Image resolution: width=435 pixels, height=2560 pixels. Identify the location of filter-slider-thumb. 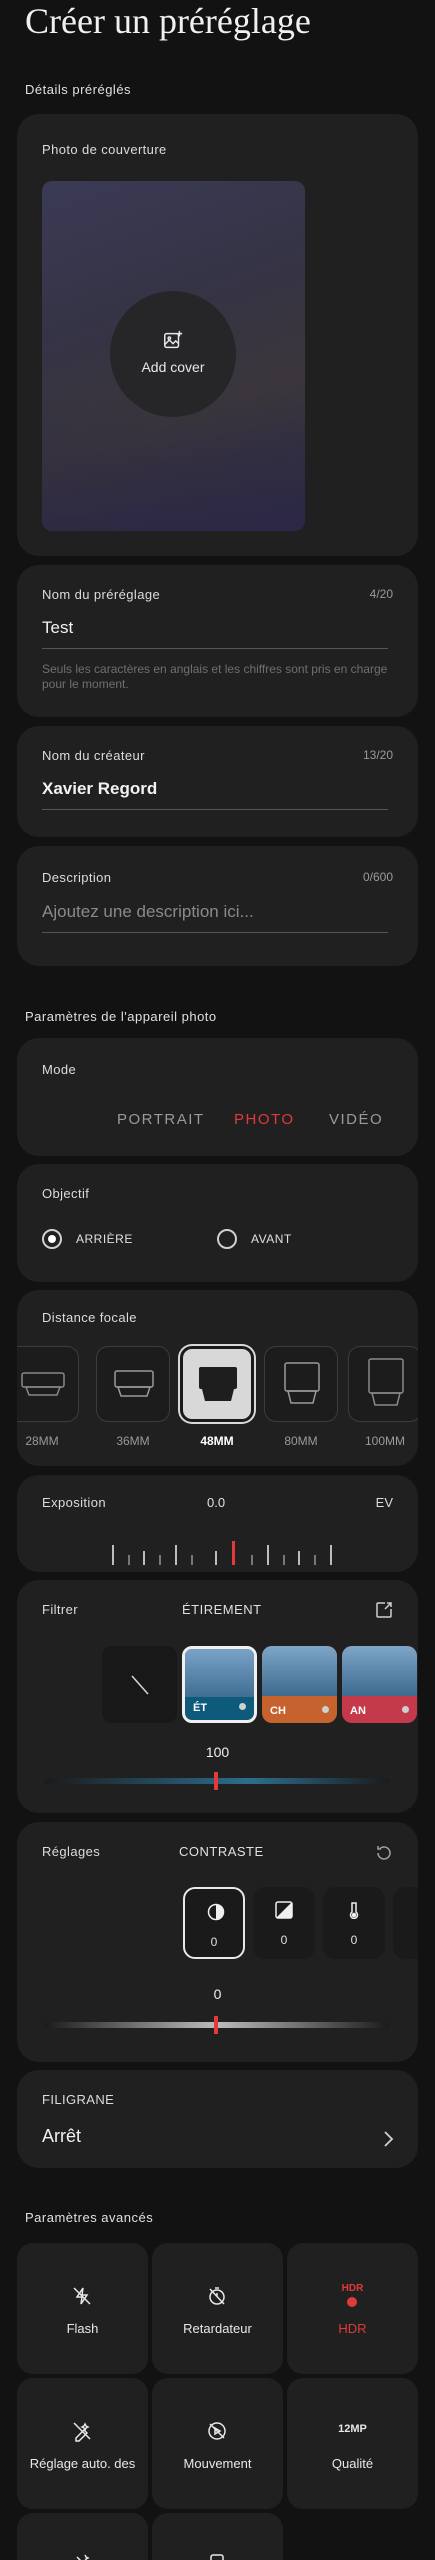
(216, 1781).